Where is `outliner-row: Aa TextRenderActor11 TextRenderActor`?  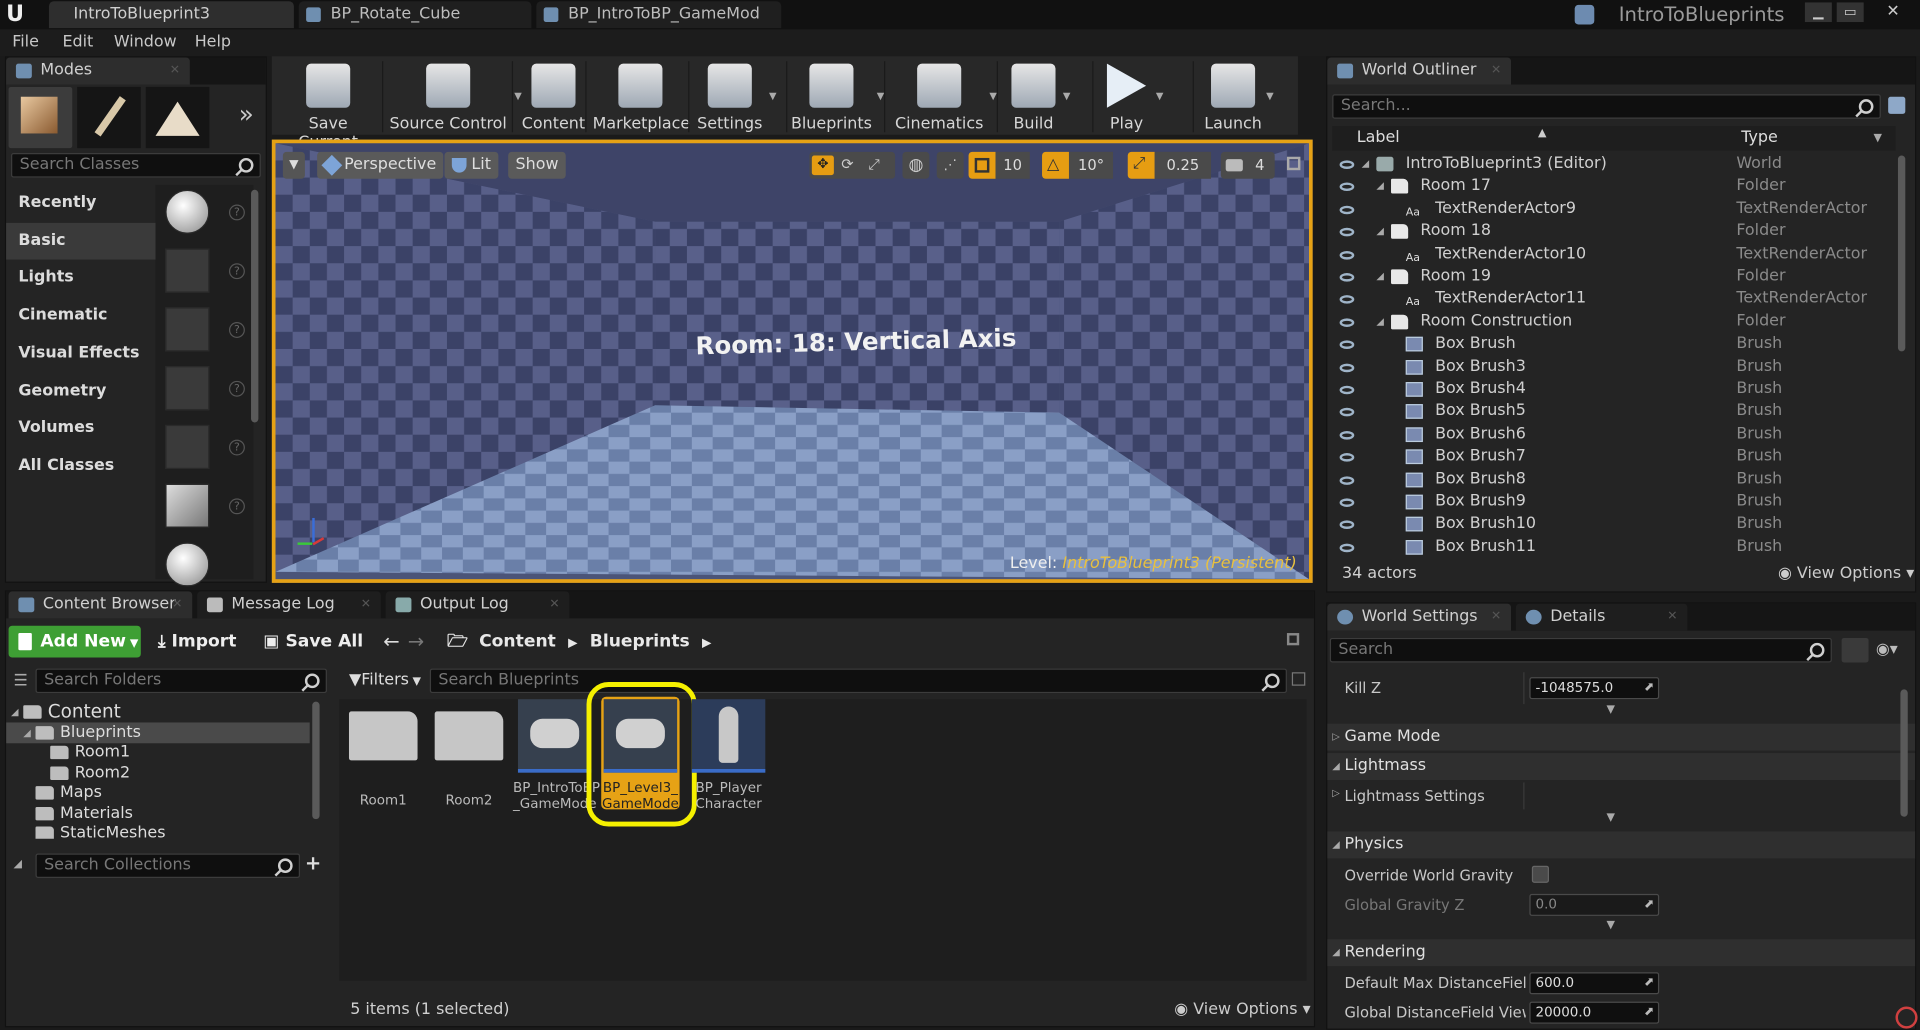
outliner-row: Aa TextRenderActor11 TextRenderActor is located at coordinates (1613, 299).